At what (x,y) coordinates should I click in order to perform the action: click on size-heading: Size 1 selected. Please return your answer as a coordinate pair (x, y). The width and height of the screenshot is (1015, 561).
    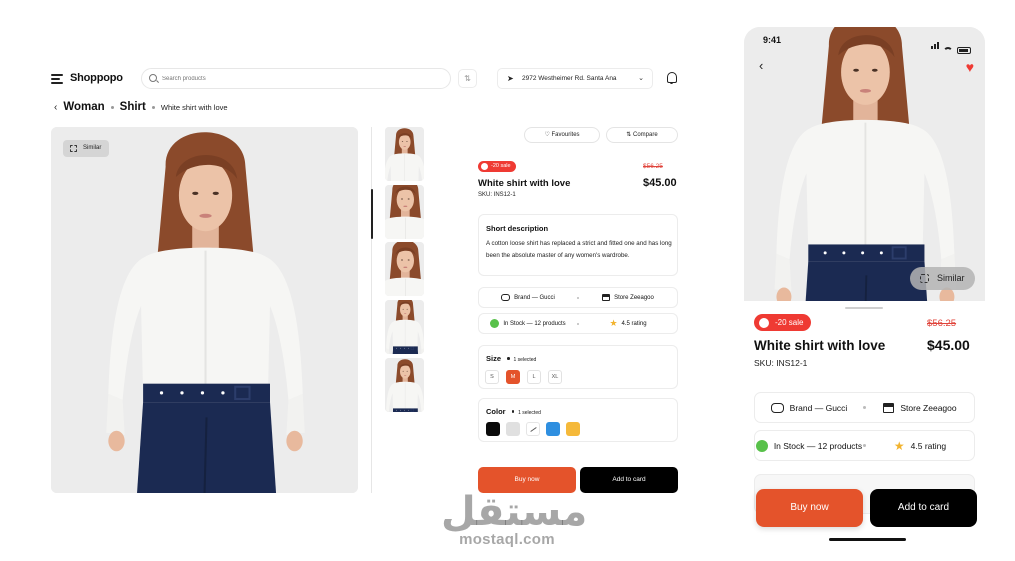
    Looking at the image, I should click on (511, 358).